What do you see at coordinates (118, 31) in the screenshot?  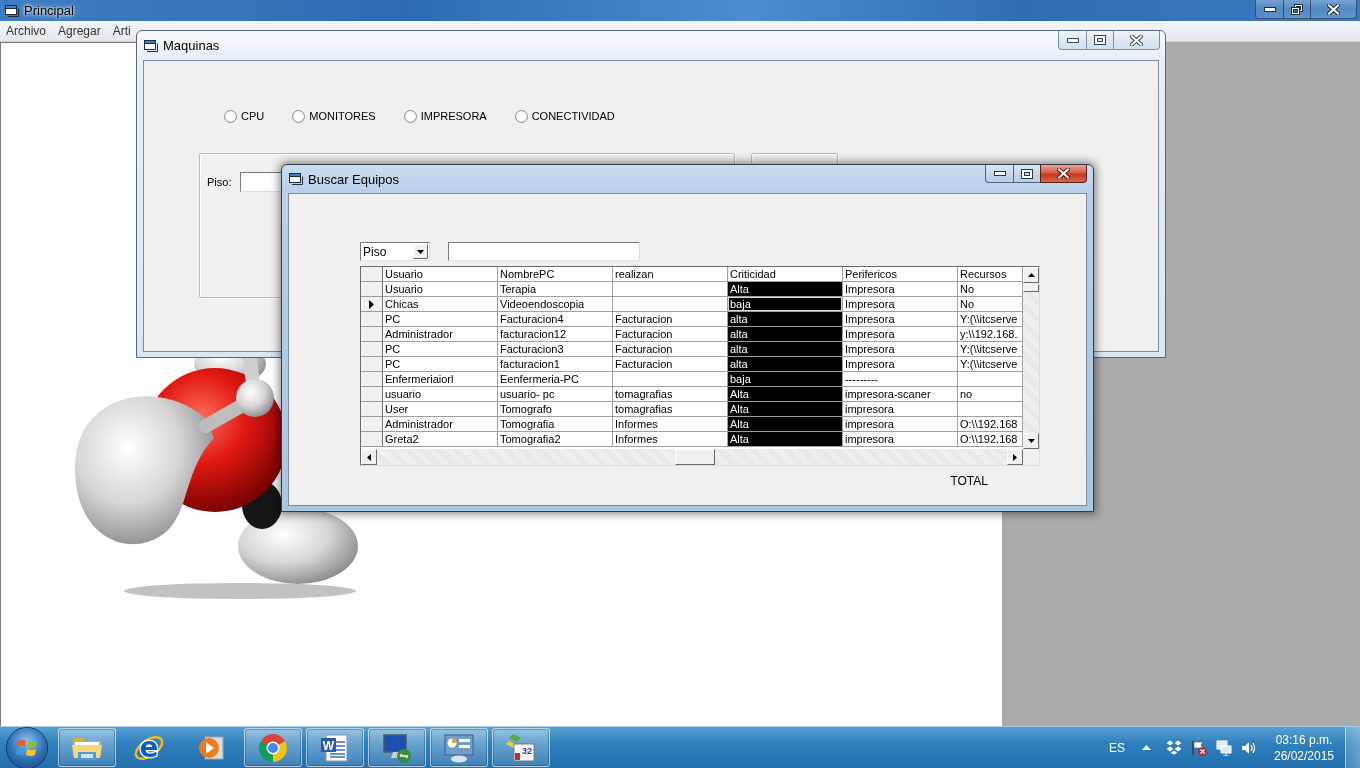 I see `menu-item: Arti` at bounding box center [118, 31].